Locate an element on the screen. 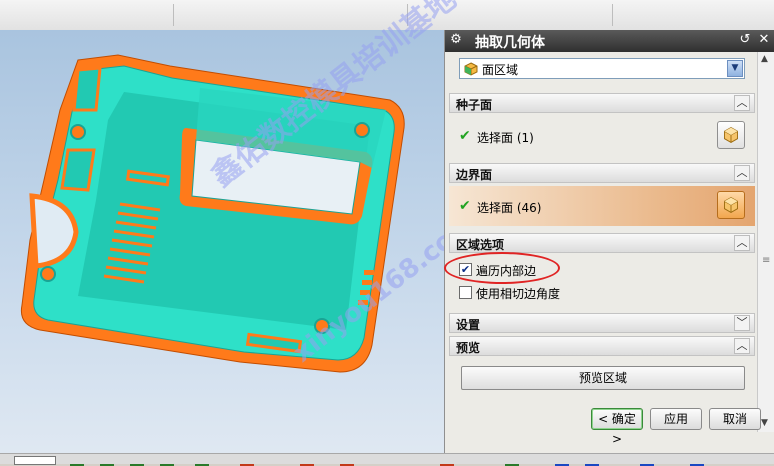 This screenshot has height=466, width=774. top-toolbar is located at coordinates (387, 15).